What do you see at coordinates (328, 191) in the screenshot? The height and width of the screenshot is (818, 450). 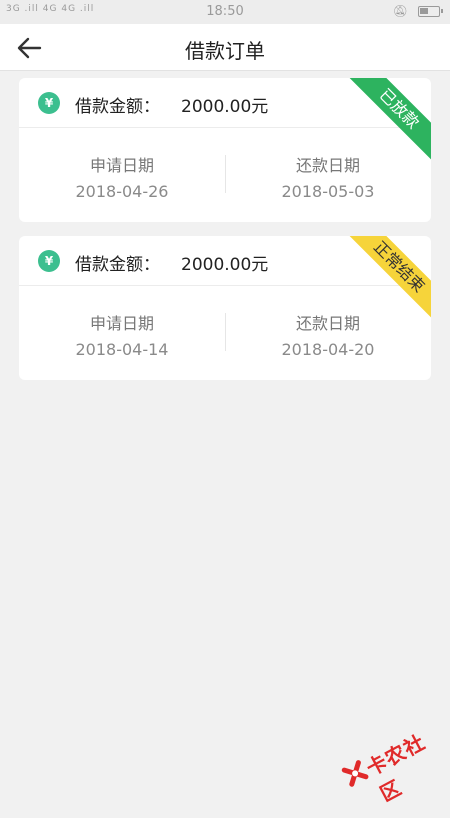 I see `repay-date-value: 2018-05-03` at bounding box center [328, 191].